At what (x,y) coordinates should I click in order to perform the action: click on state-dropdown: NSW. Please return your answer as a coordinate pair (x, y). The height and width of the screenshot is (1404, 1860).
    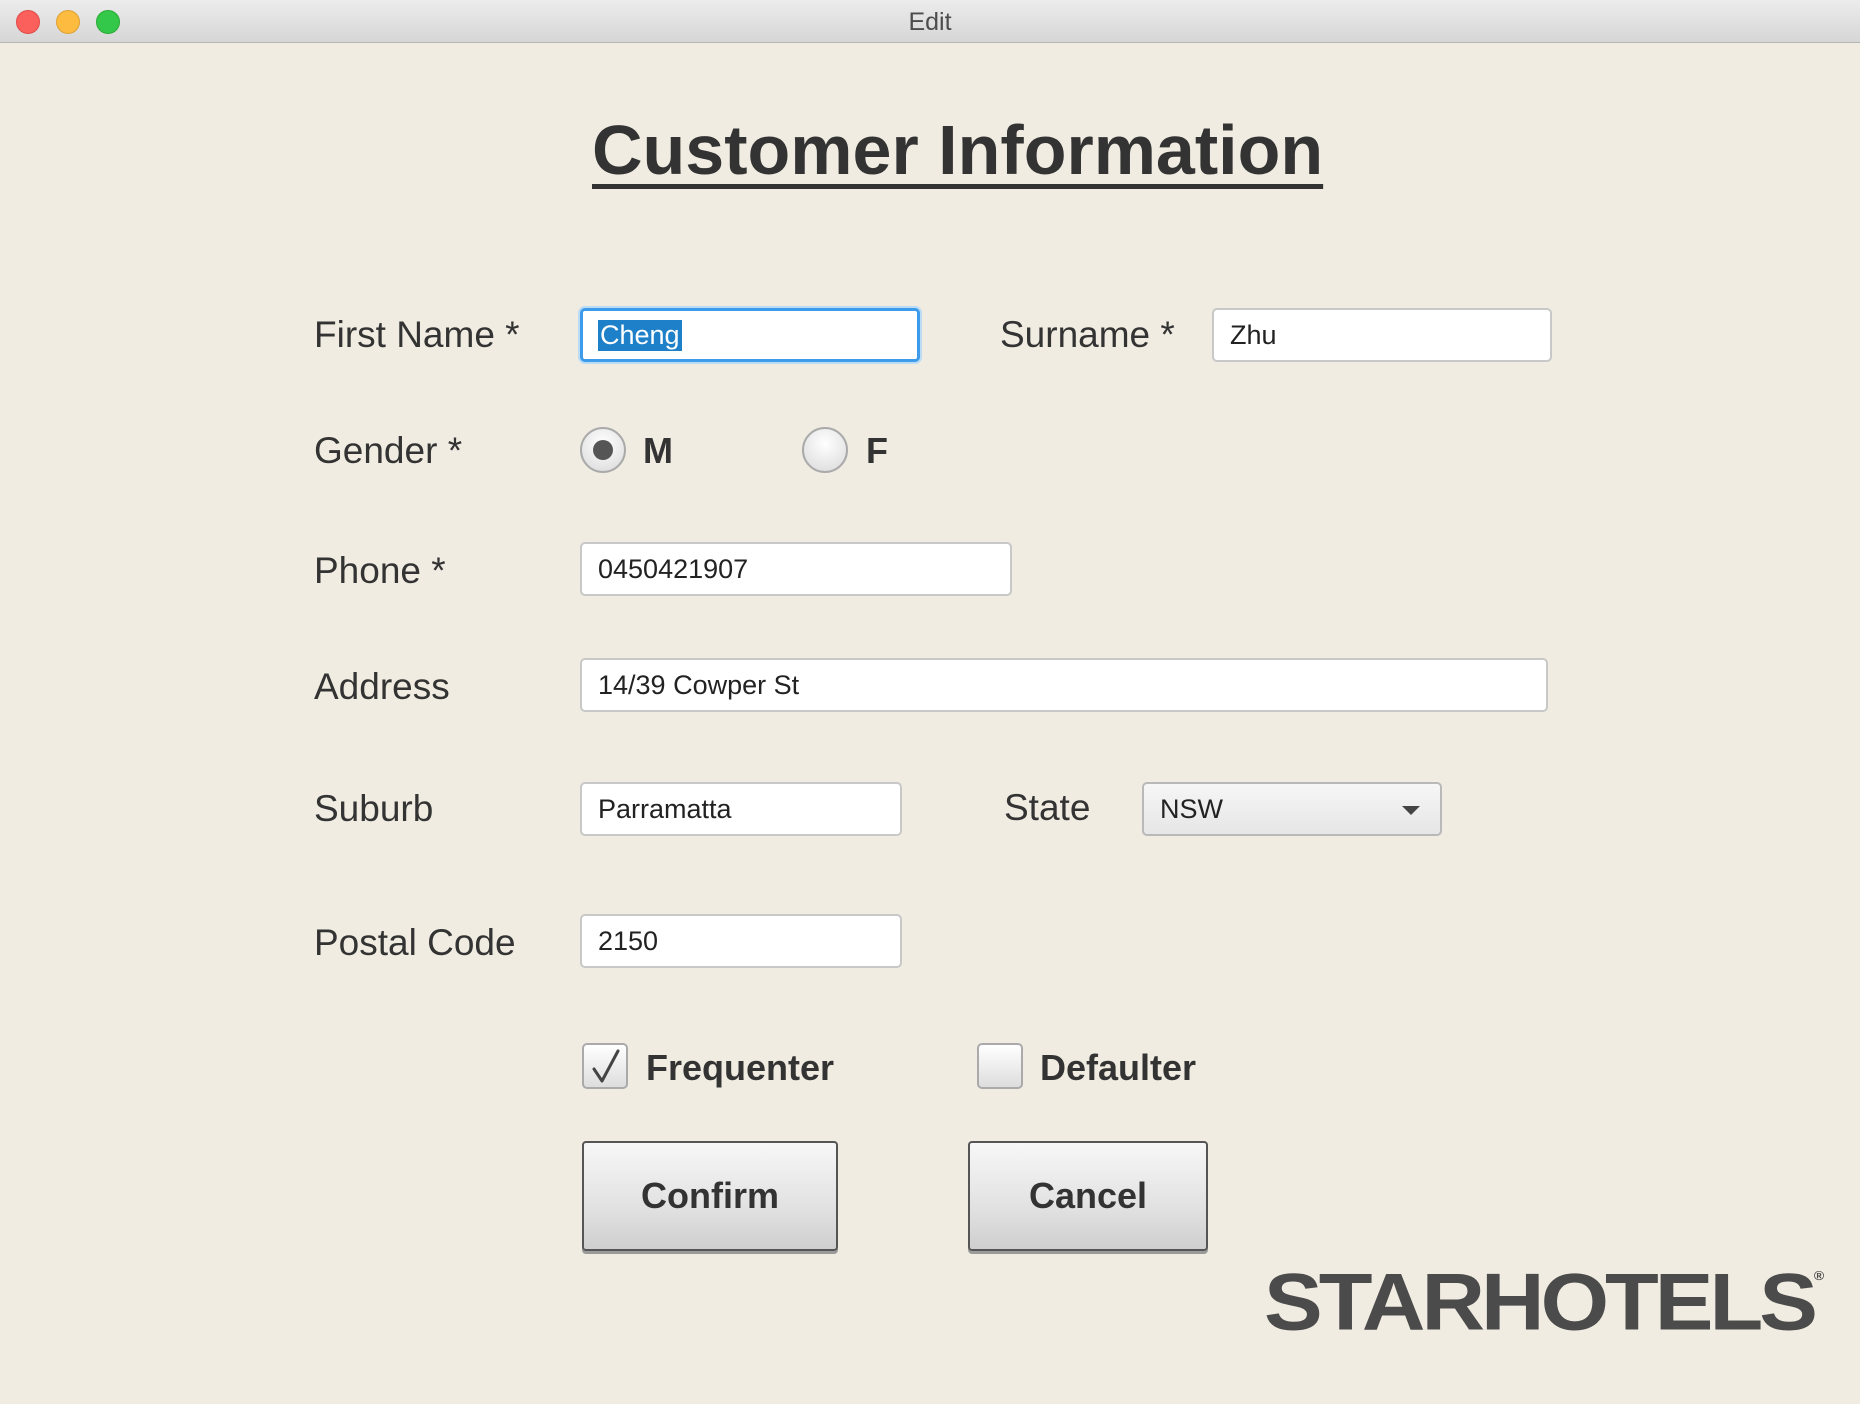
    Looking at the image, I should click on (1292, 809).